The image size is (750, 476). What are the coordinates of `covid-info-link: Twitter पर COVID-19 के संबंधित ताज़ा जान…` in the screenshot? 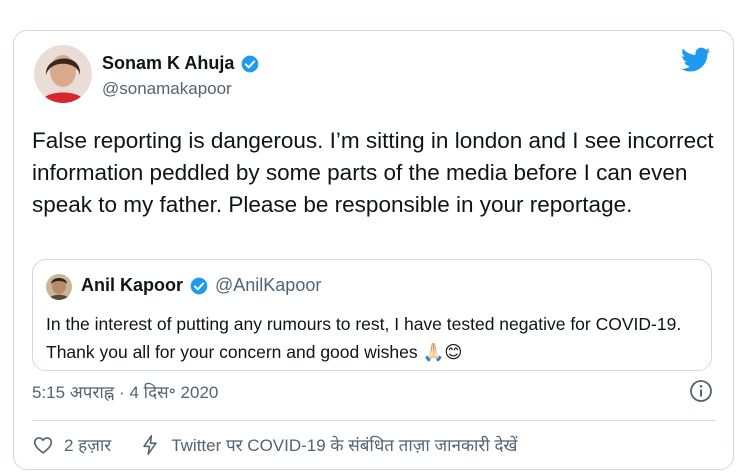 It's located at (328, 444).